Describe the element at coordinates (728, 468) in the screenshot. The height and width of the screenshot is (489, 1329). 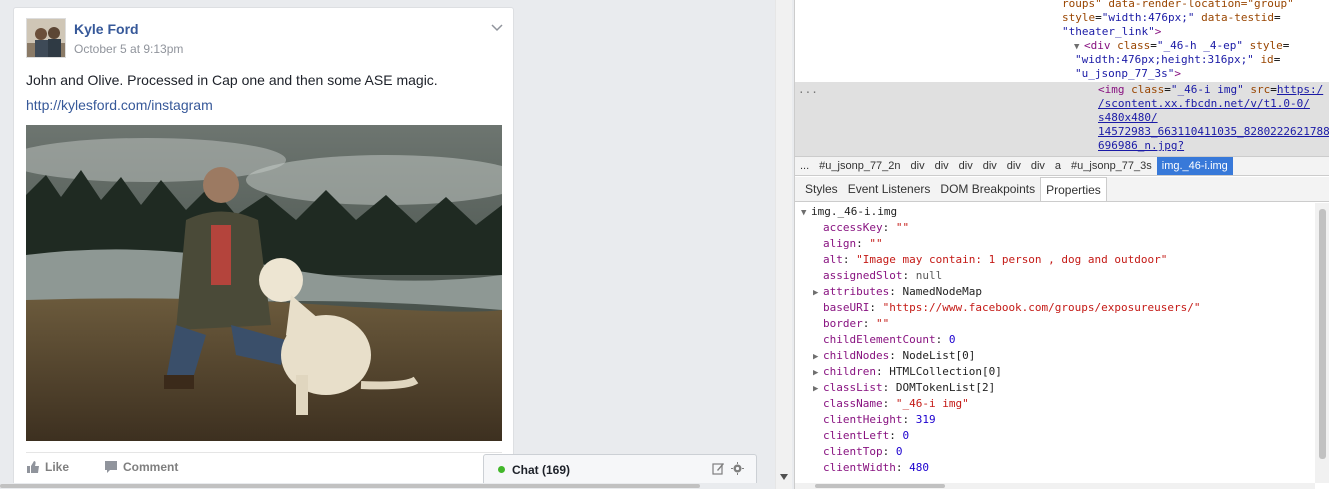
I see `chat-tools` at that location.